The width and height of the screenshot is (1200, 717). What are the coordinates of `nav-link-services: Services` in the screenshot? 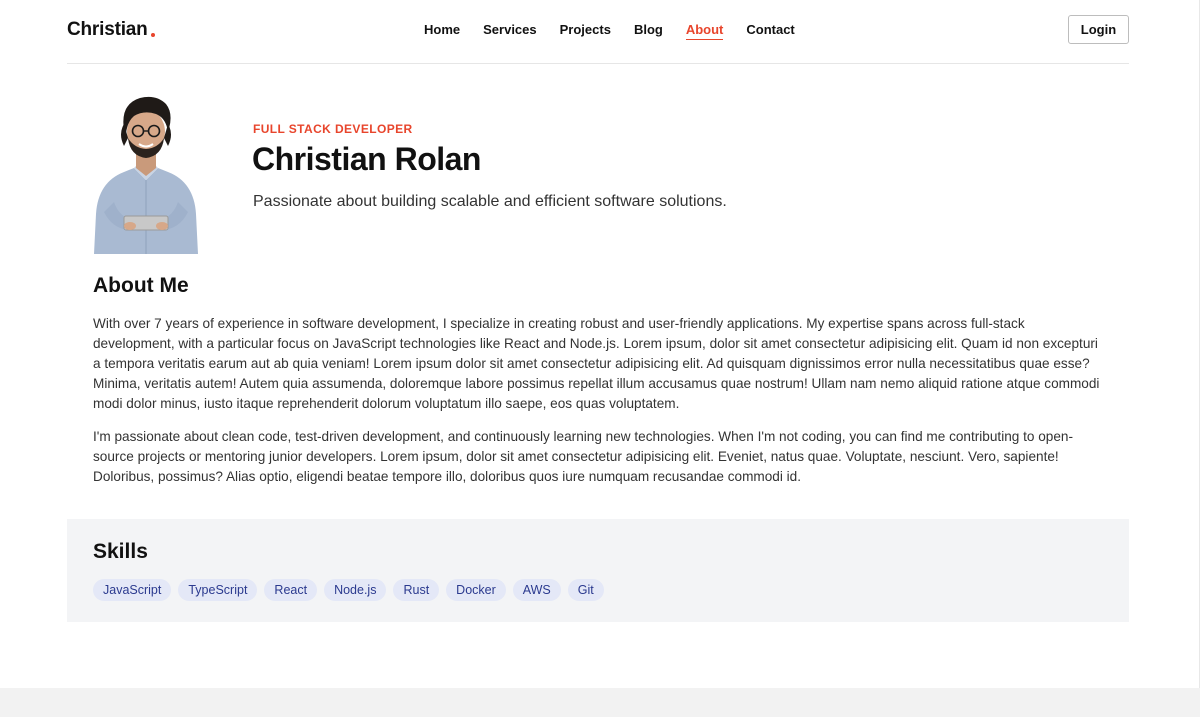 It's located at (510, 31).